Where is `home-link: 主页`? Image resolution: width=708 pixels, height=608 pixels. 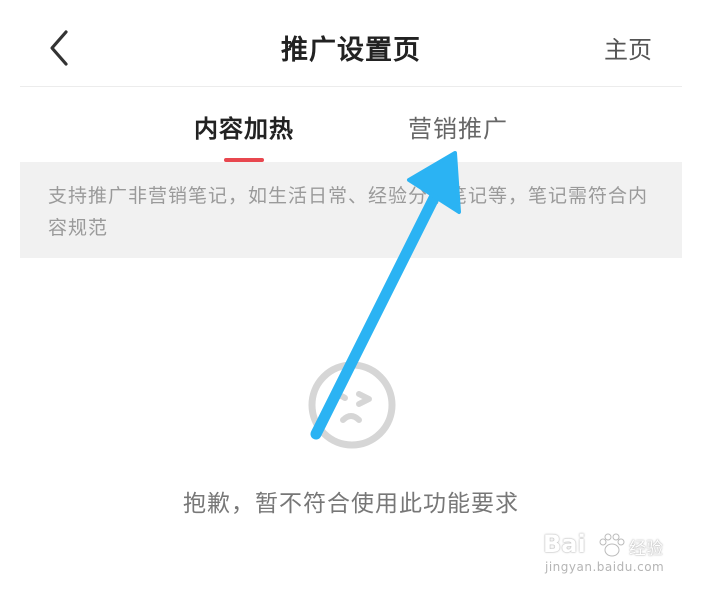
home-link: 主页 is located at coordinates (628, 47).